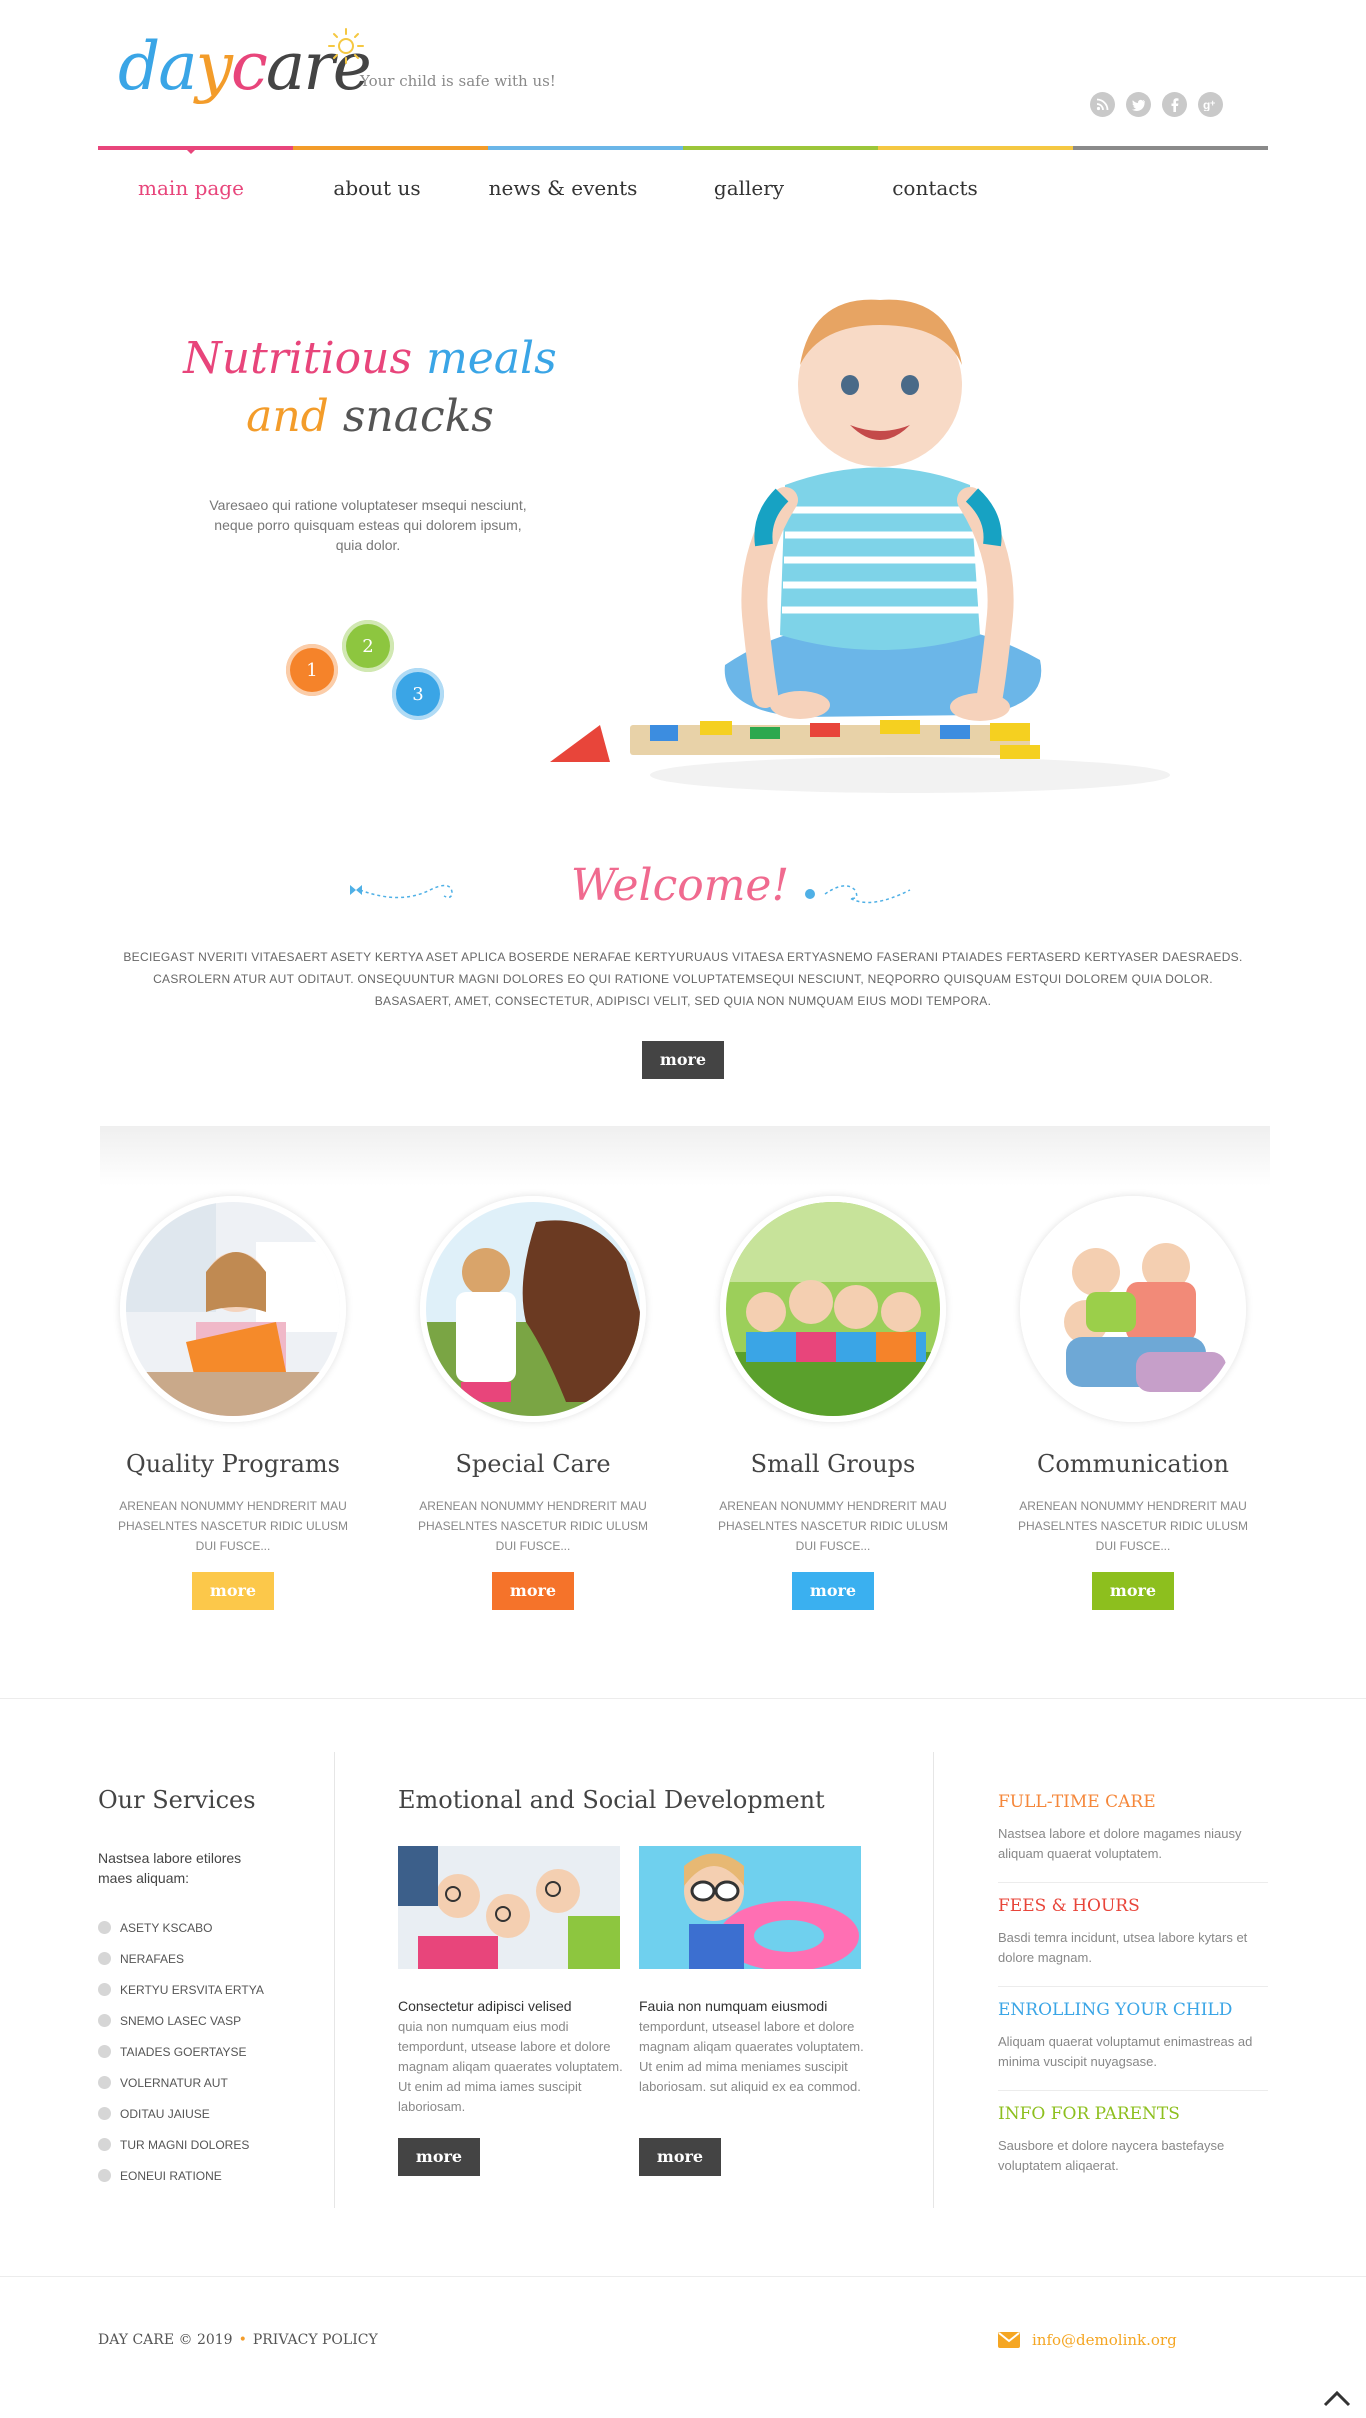  Describe the element at coordinates (183, 2051) in the screenshot. I see `service-label: Taiades goertayse` at that location.